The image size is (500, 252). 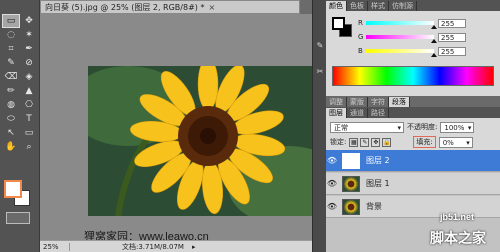 I want to click on layer-name: 图层 1, so click(x=378, y=183).